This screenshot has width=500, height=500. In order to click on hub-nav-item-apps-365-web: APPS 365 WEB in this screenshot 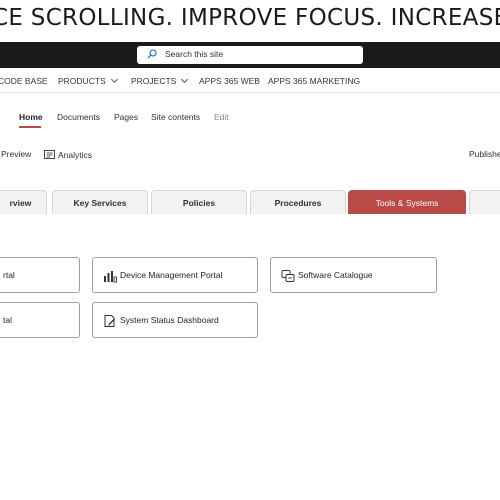, I will do `click(229, 81)`.